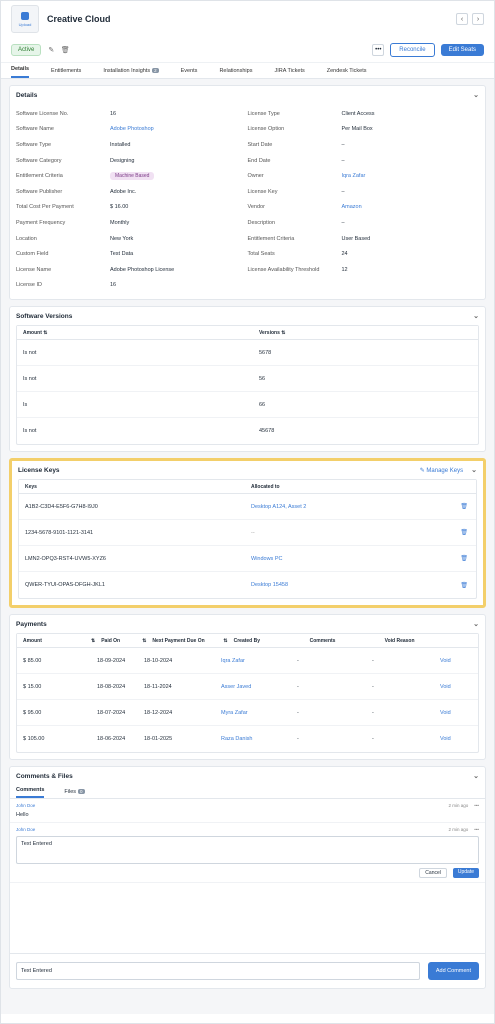 This screenshot has width=495, height=1024. I want to click on payment-paid-on: 18-07-2024, so click(111, 712).